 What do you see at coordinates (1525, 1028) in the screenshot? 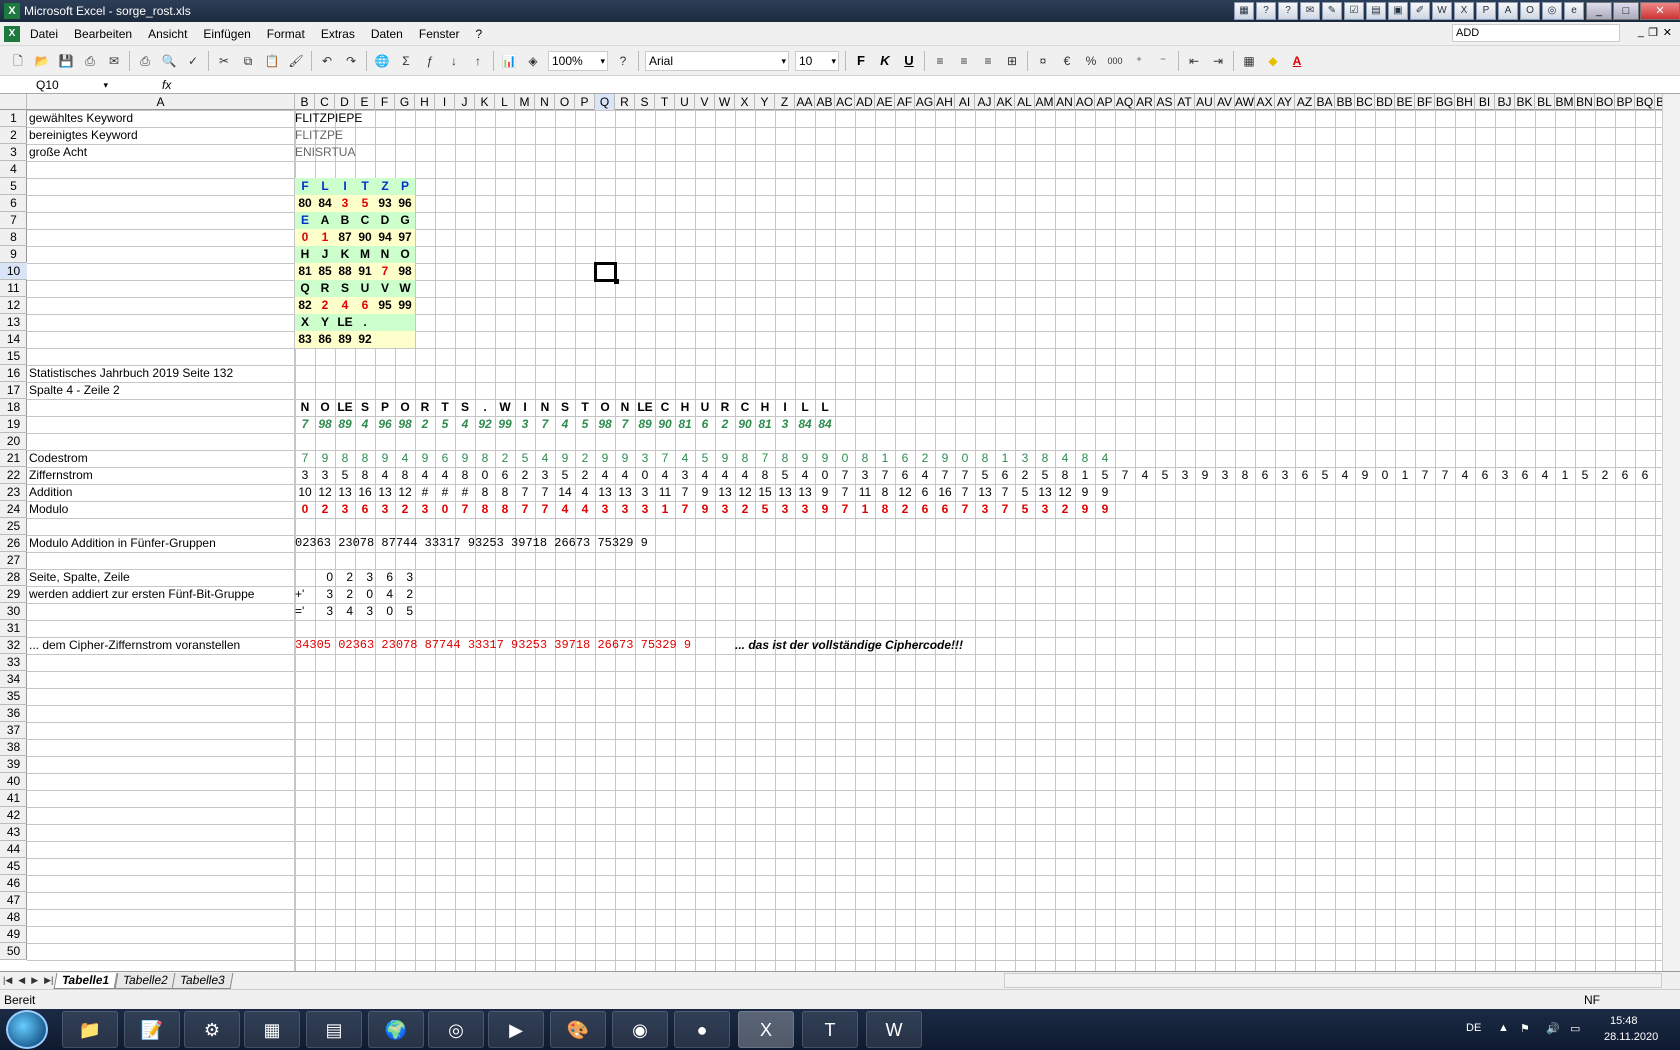
I see `network-icon: ⚑` at bounding box center [1525, 1028].